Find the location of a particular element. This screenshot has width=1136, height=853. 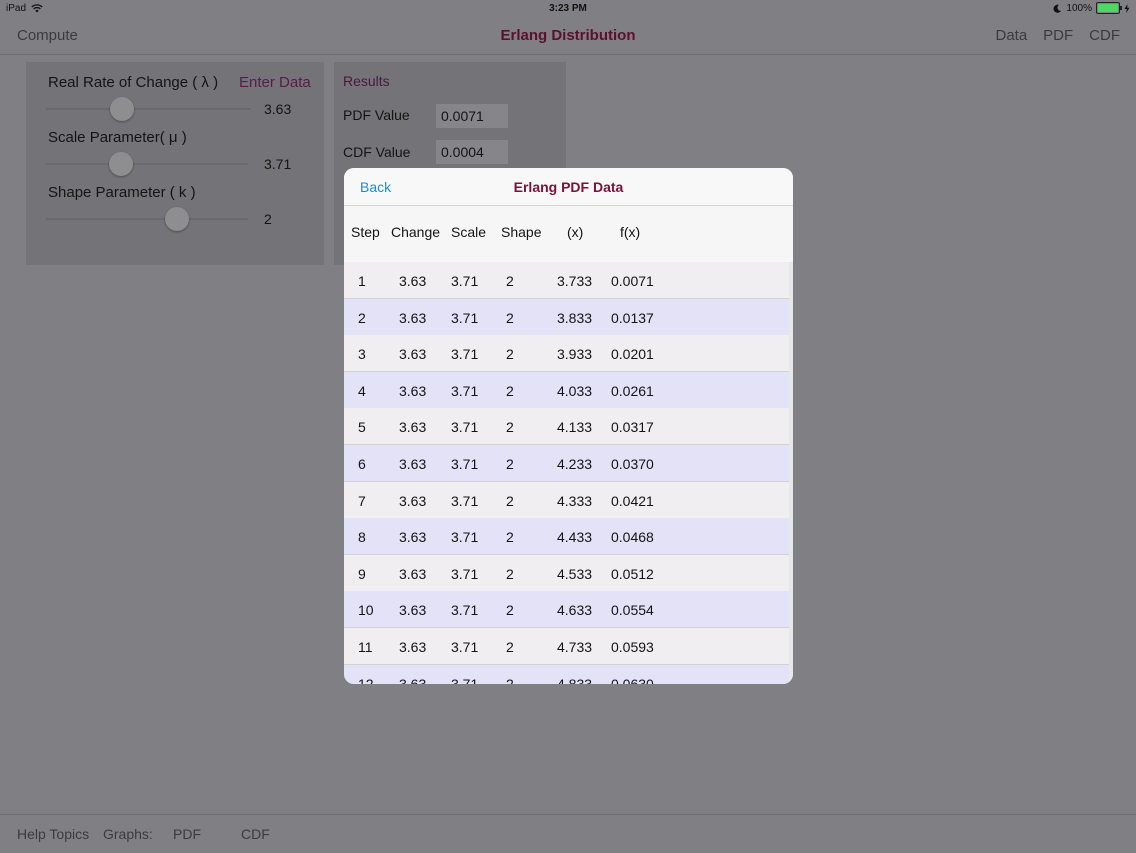

help-topics-button: Help Topics is located at coordinates (53, 834).